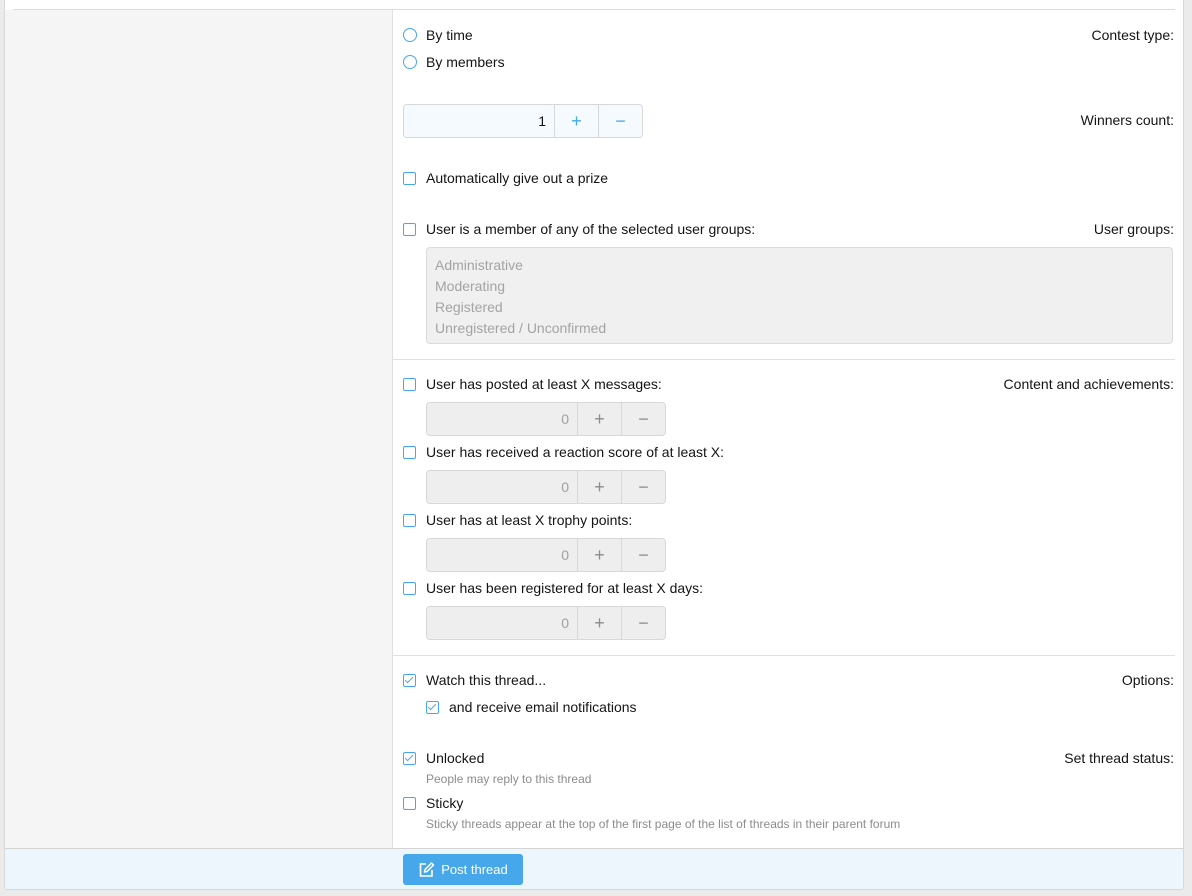  What do you see at coordinates (502, 623) in the screenshot?
I see `registered-days-input` at bounding box center [502, 623].